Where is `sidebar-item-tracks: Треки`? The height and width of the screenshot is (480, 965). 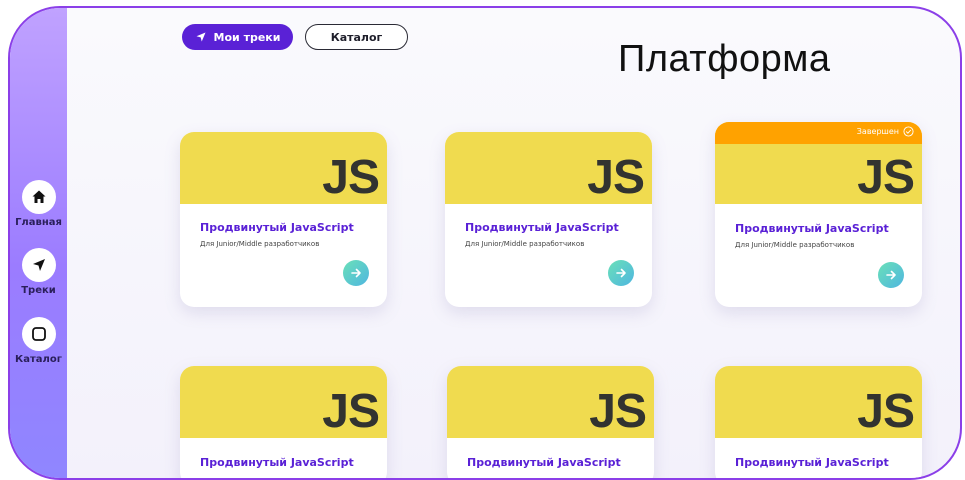 sidebar-item-tracks: Треки is located at coordinates (38, 272).